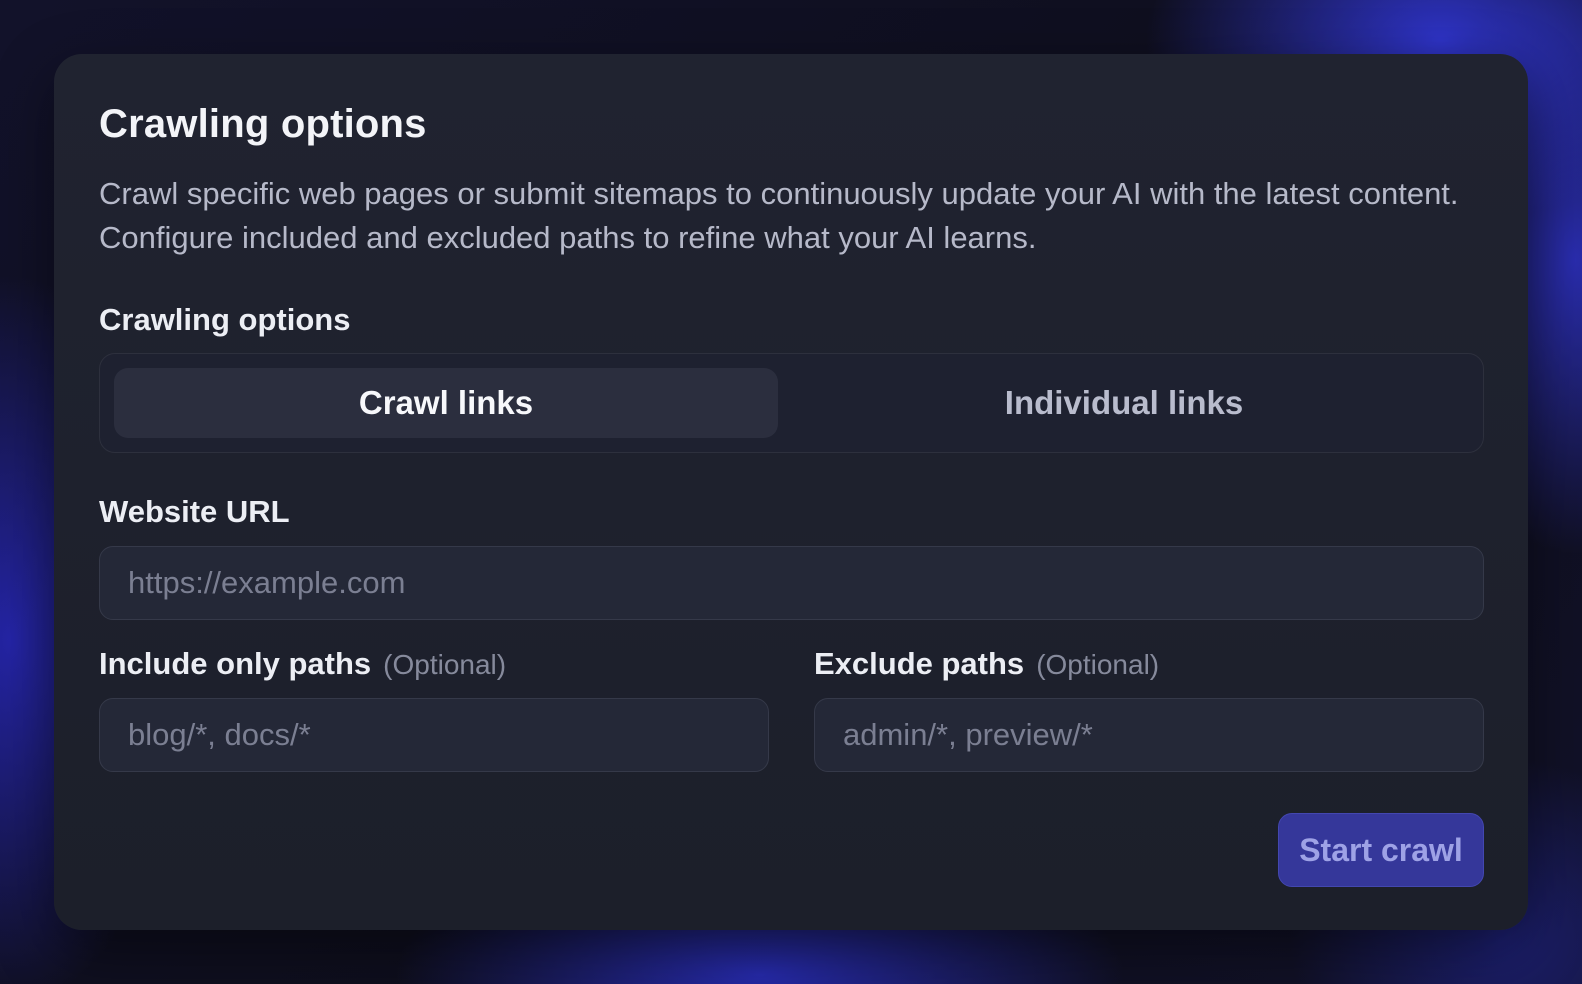 The image size is (1582, 984). Describe the element at coordinates (235, 663) in the screenshot. I see `include-paths-label-text: Include only paths` at that location.